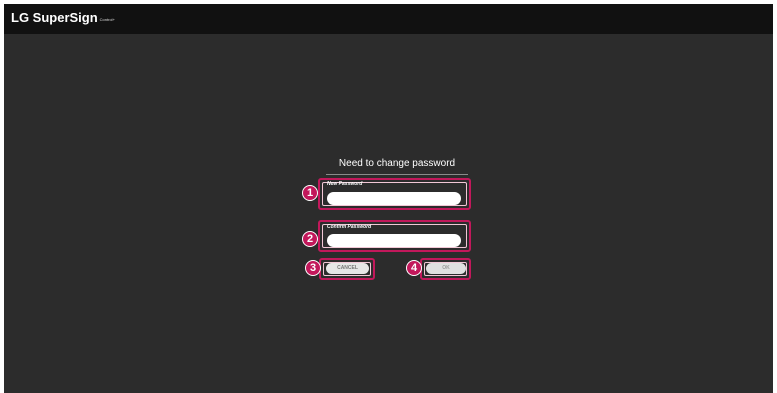  Describe the element at coordinates (394, 198) in the screenshot. I see `new-password-input` at that location.